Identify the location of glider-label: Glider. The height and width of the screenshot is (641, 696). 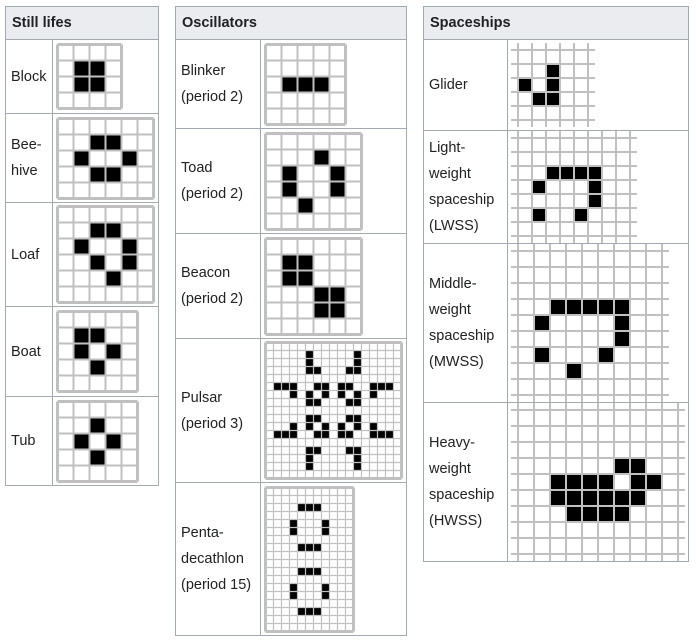
(465, 85).